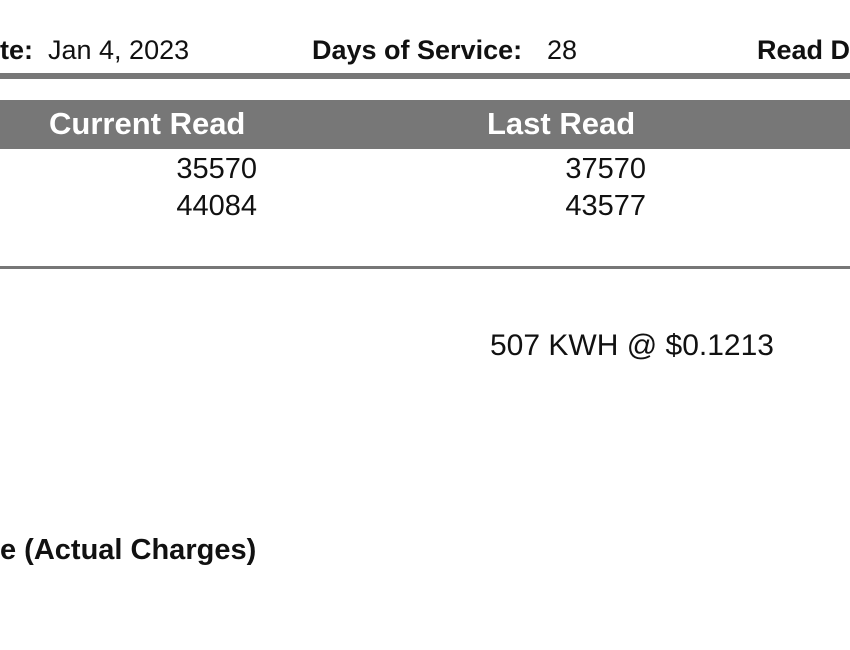 Image resolution: width=850 pixels, height=650 pixels. Describe the element at coordinates (216, 169) in the screenshot. I see `current-read-cell: 35570` at that location.